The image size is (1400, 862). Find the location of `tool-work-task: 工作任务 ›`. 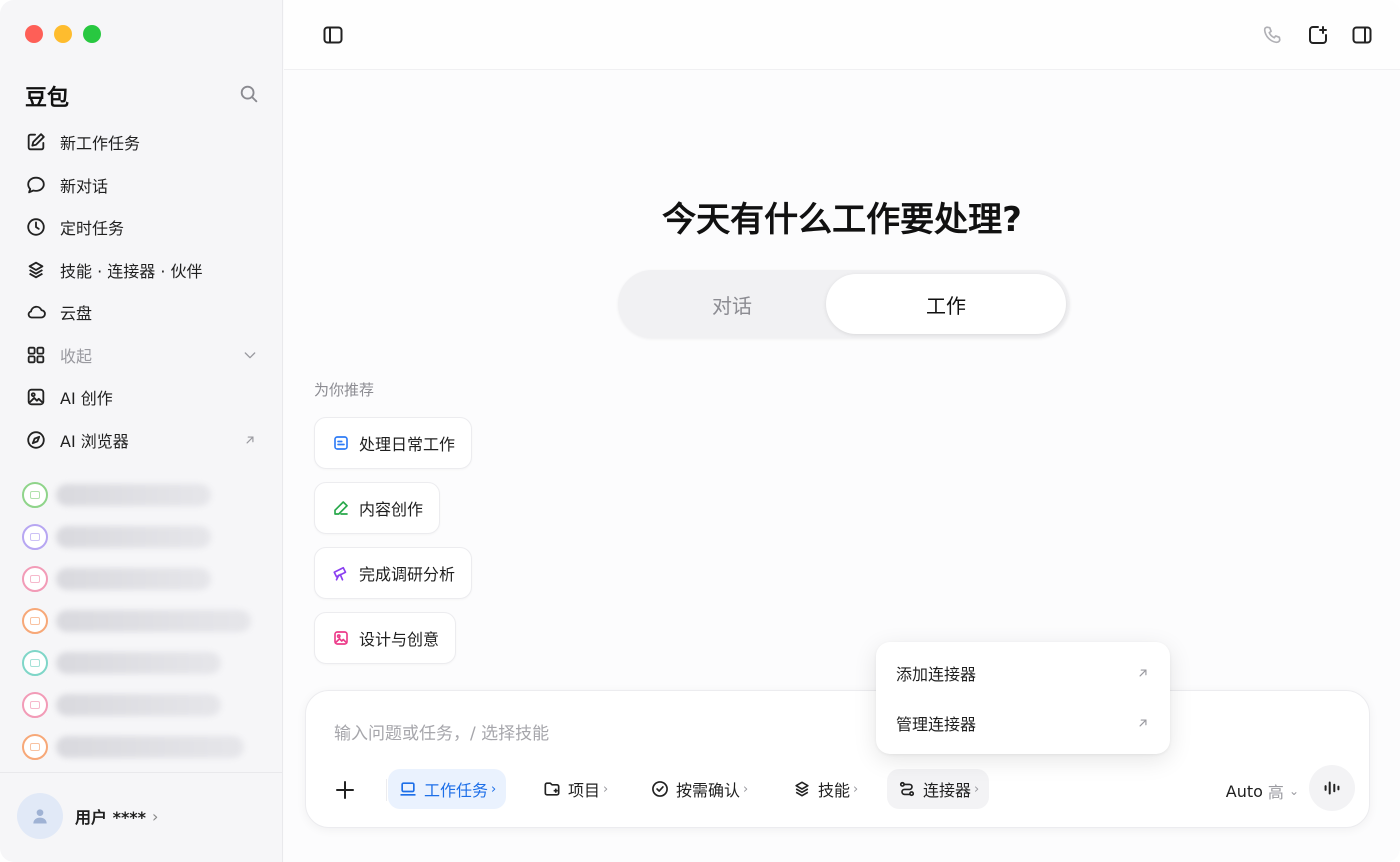

tool-work-task: 工作任务 › is located at coordinates (447, 789).